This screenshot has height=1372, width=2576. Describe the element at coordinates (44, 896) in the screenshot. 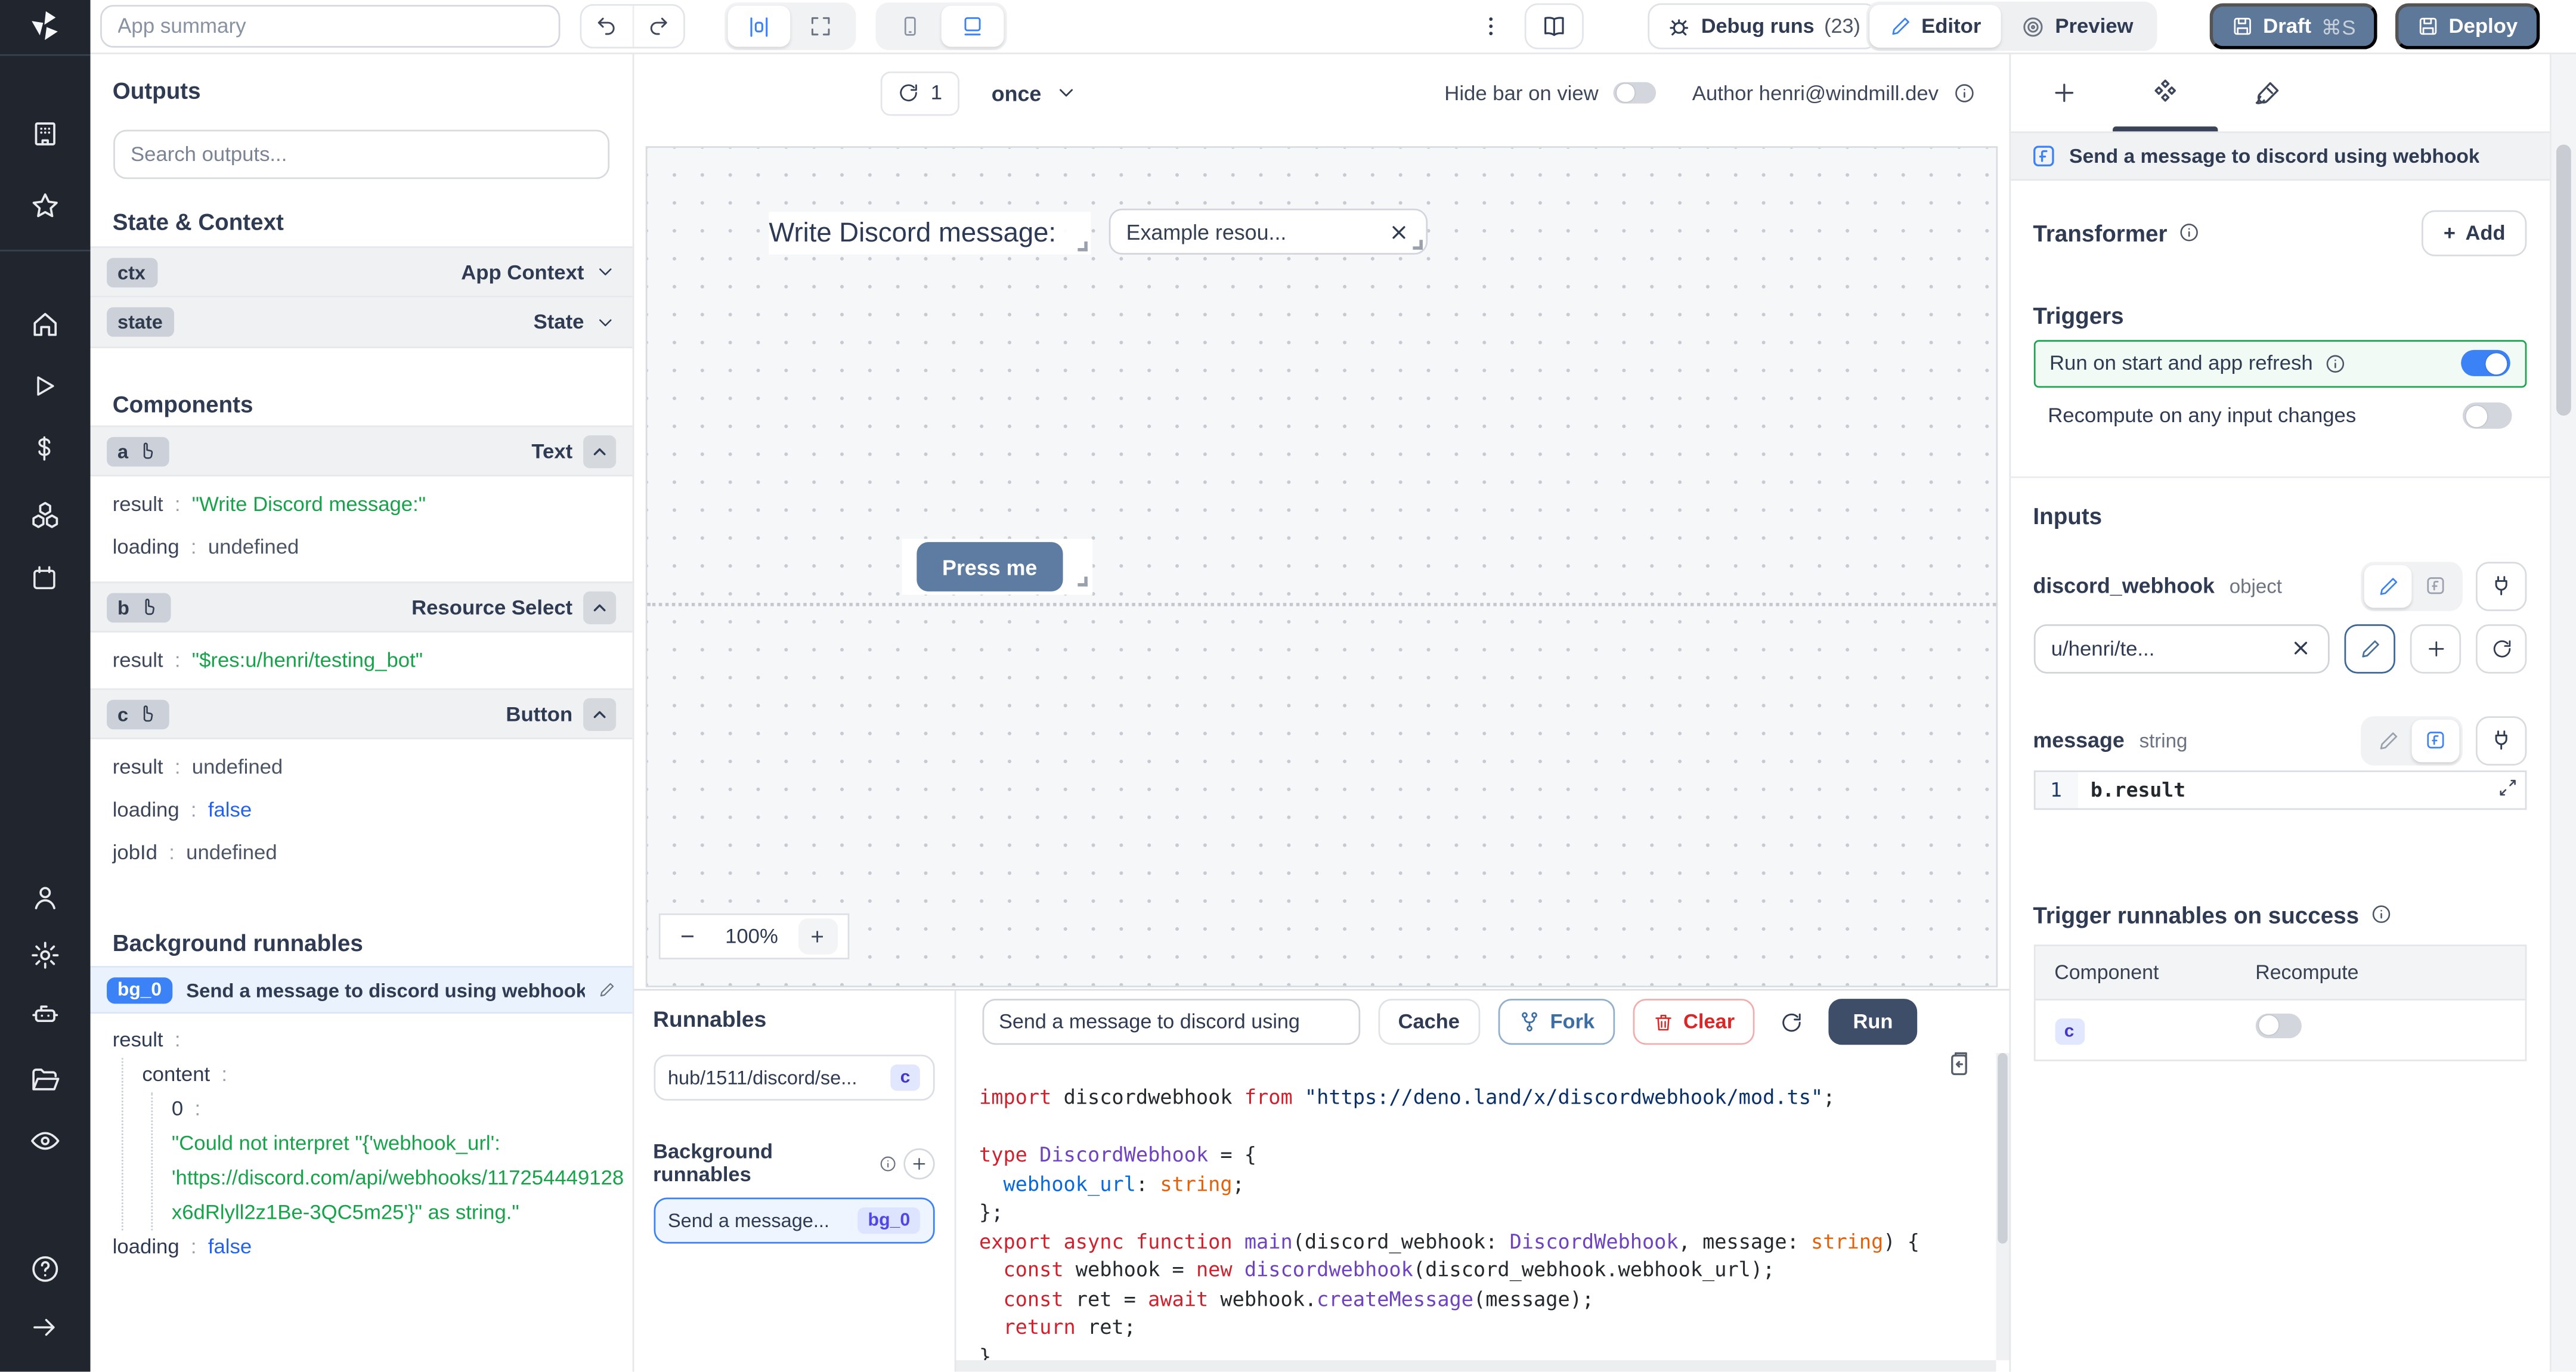

I see `users-person-icon` at that location.